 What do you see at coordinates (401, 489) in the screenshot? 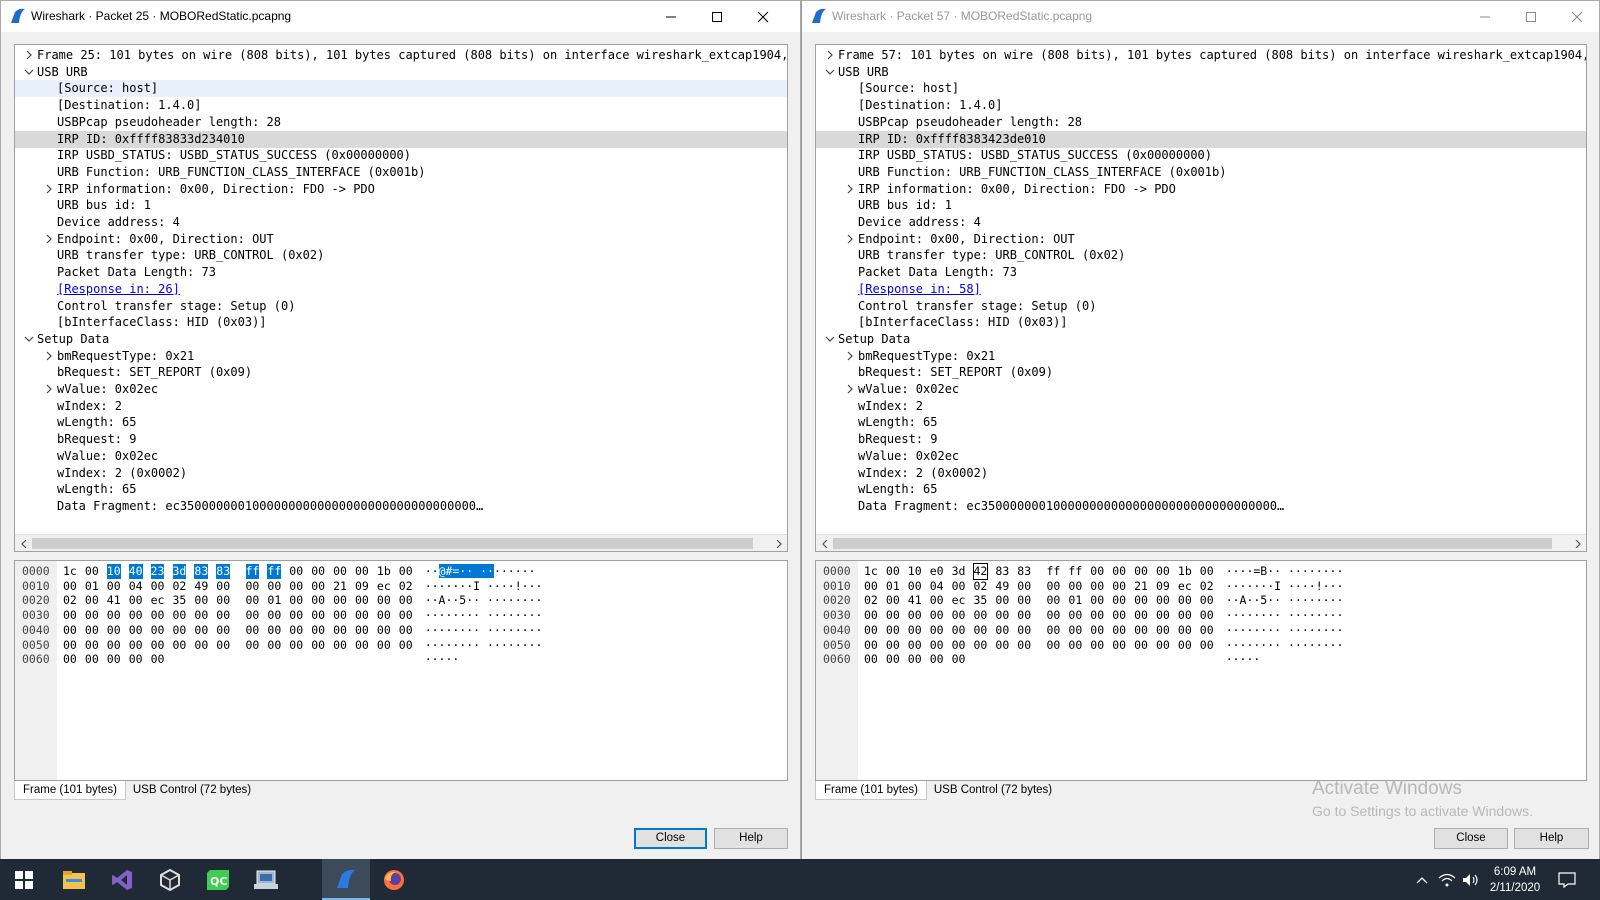
I see `tree-row: wLength: 65` at bounding box center [401, 489].